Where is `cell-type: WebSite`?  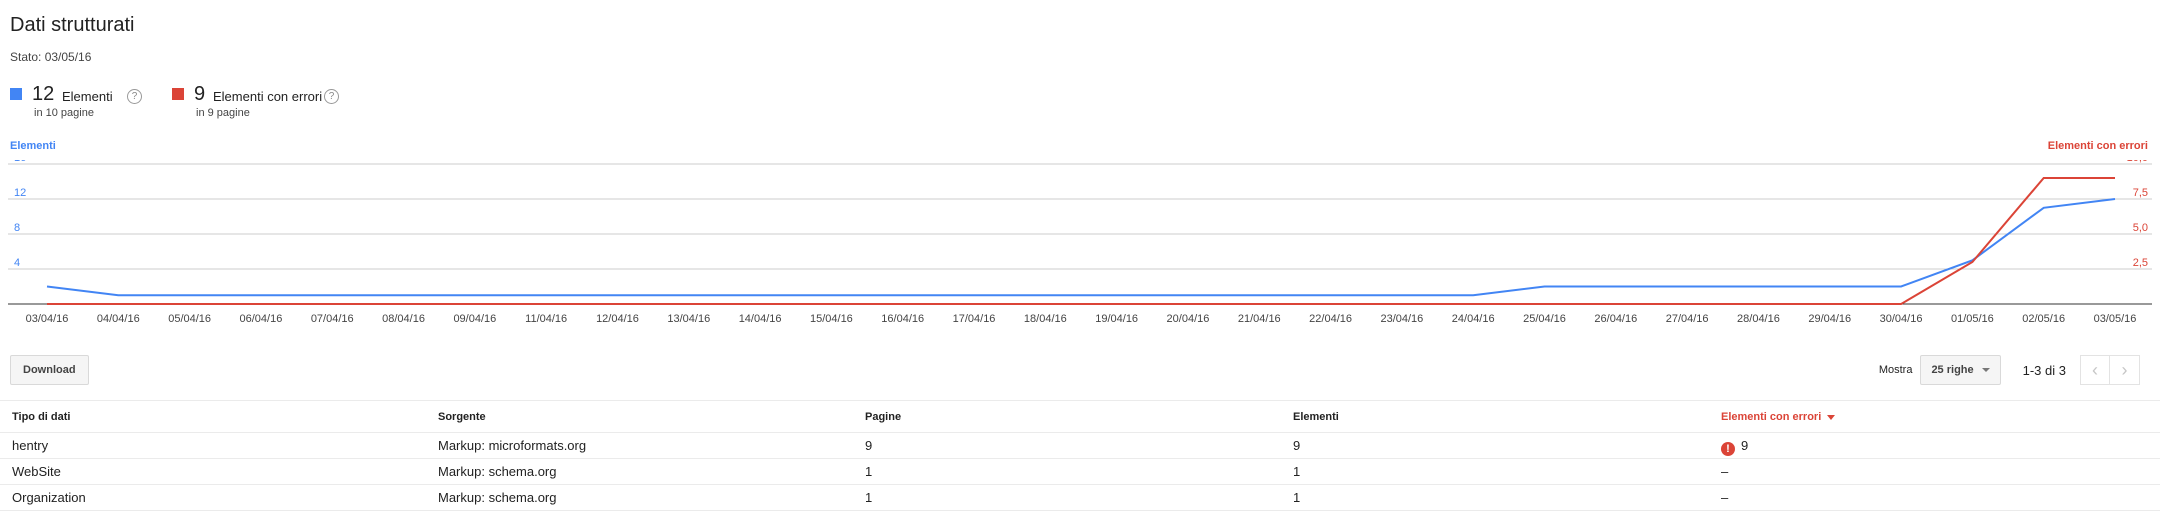
cell-type: WebSite is located at coordinates (36, 472).